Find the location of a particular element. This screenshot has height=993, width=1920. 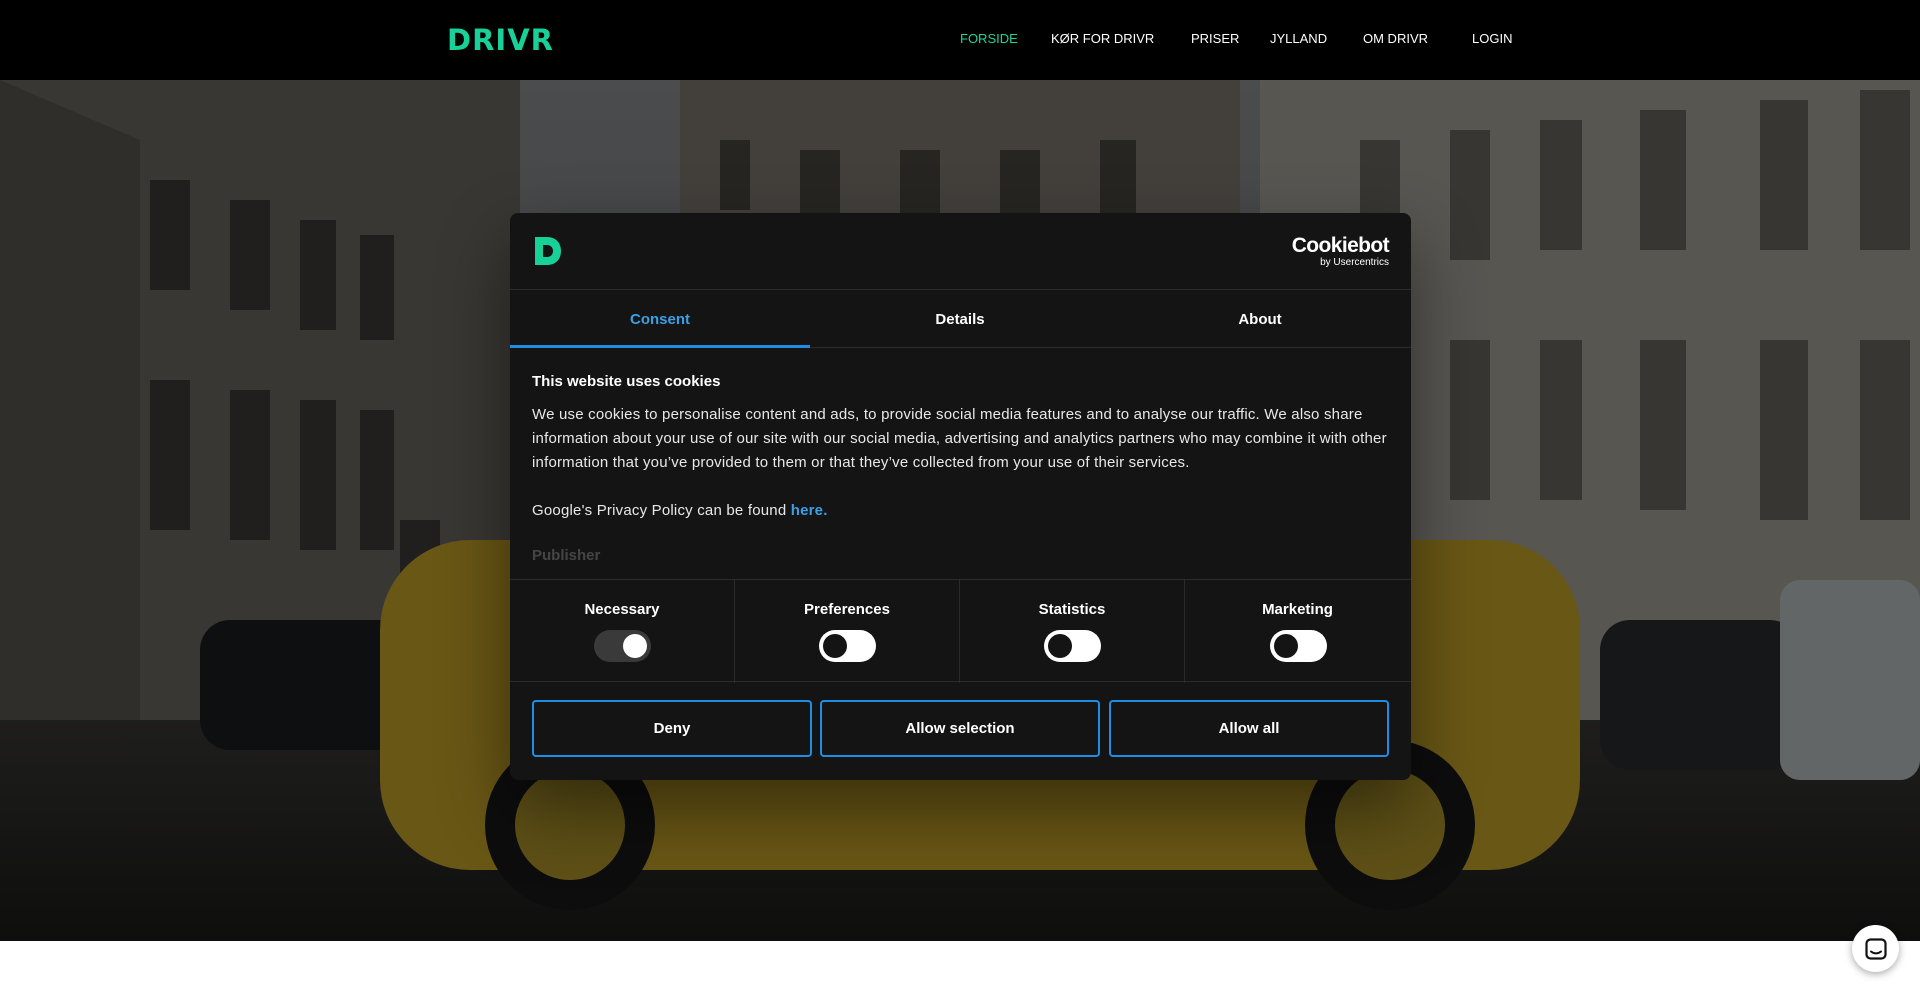

marketing-toggle is located at coordinates (1298, 646).